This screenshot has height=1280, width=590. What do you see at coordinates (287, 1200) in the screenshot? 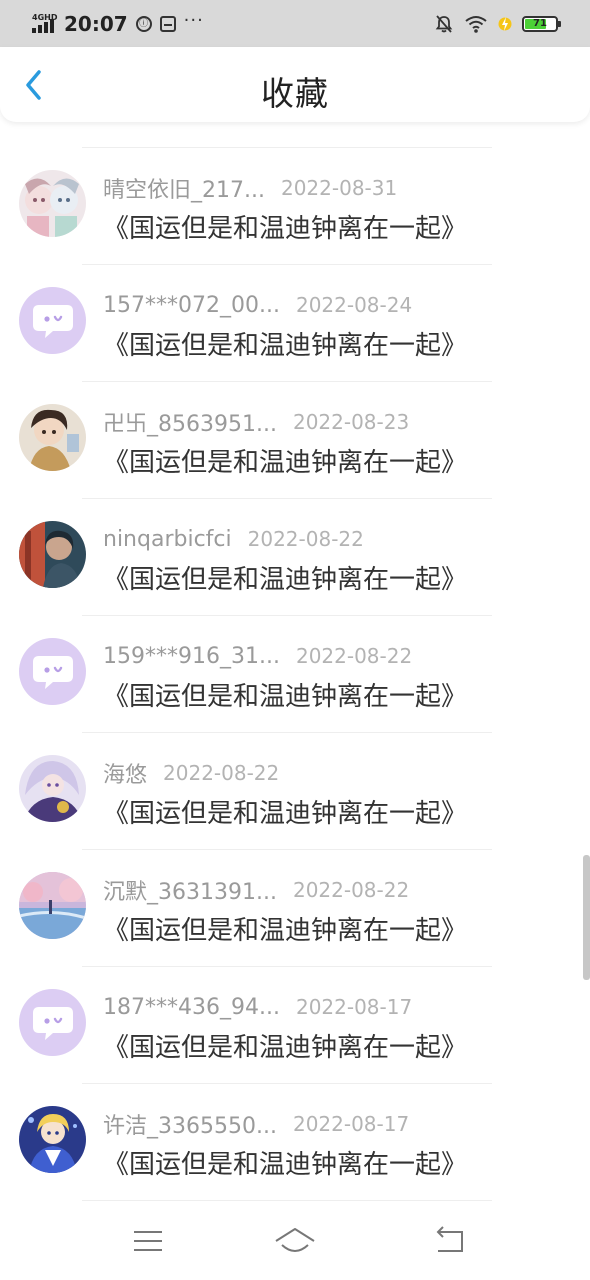
I see `list-divider` at bounding box center [287, 1200].